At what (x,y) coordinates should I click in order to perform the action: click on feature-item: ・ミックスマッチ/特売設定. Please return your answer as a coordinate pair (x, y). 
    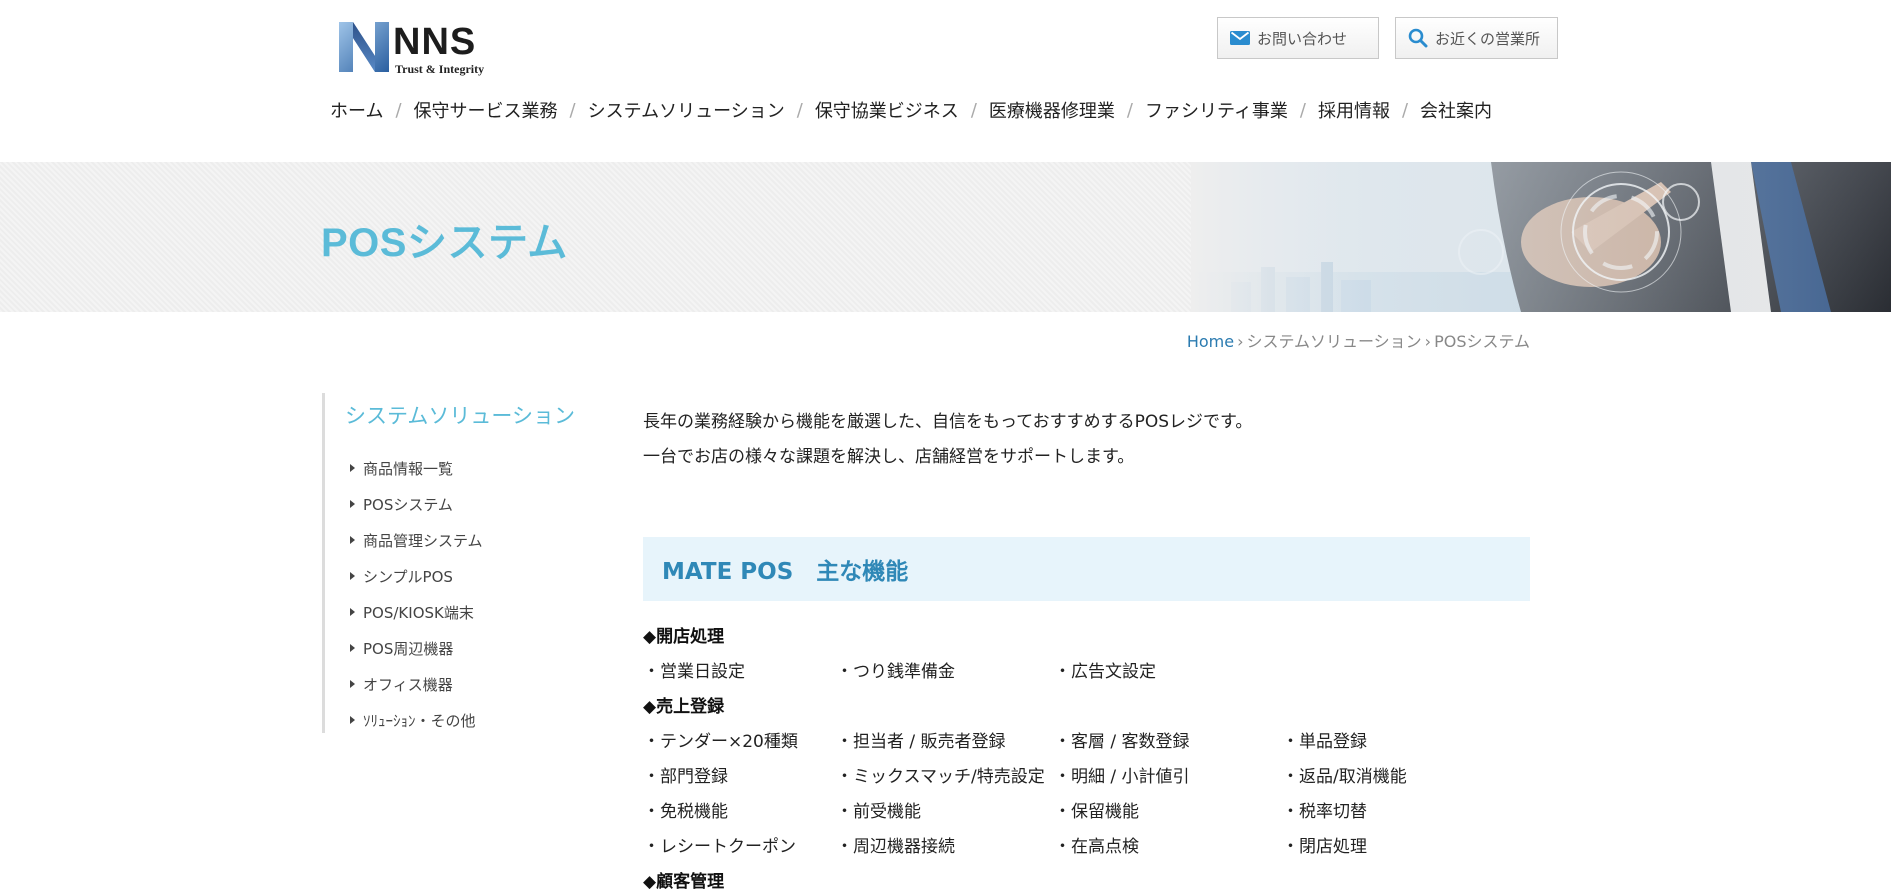
    Looking at the image, I should click on (940, 777).